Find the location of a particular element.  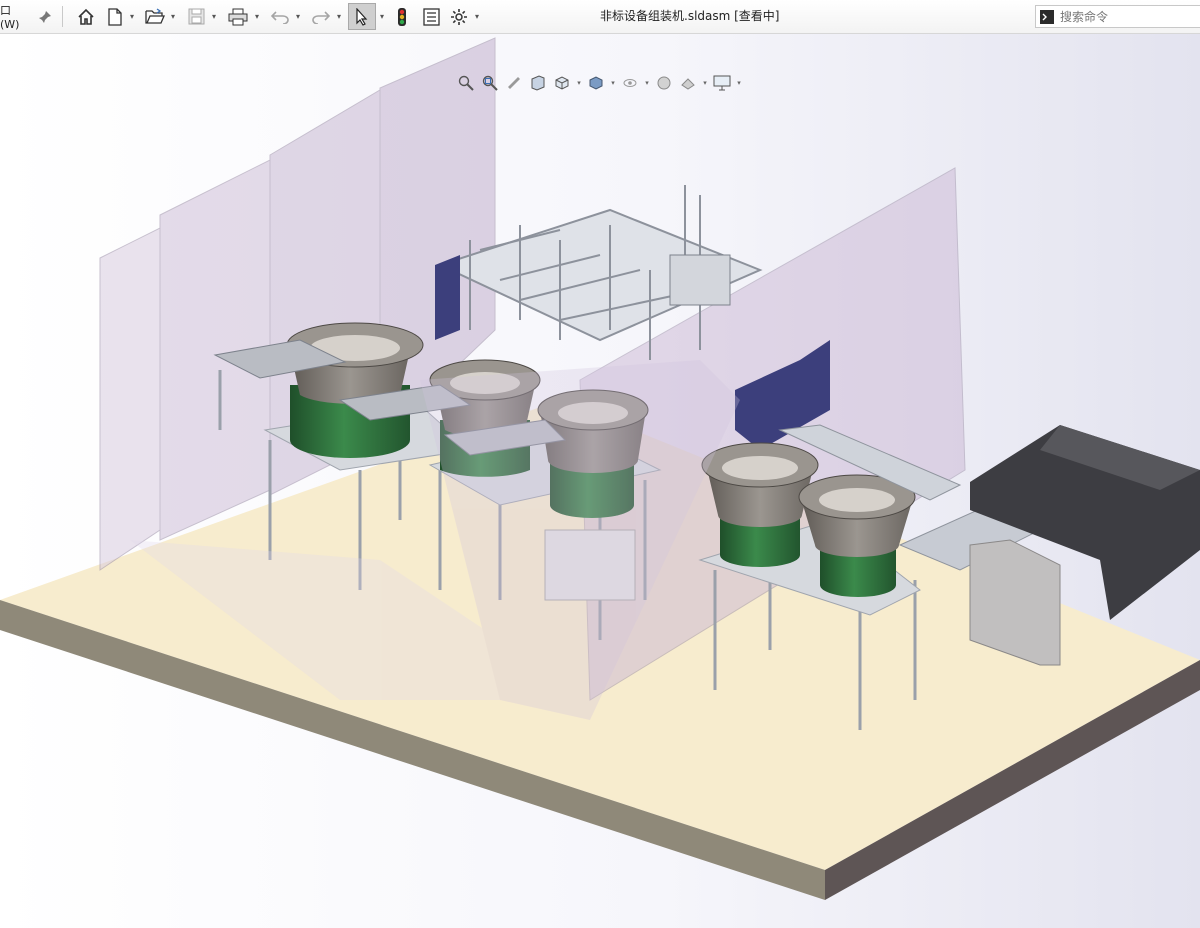

document-title: 非标设备组装机.sldasm [查看中] is located at coordinates (690, 16).